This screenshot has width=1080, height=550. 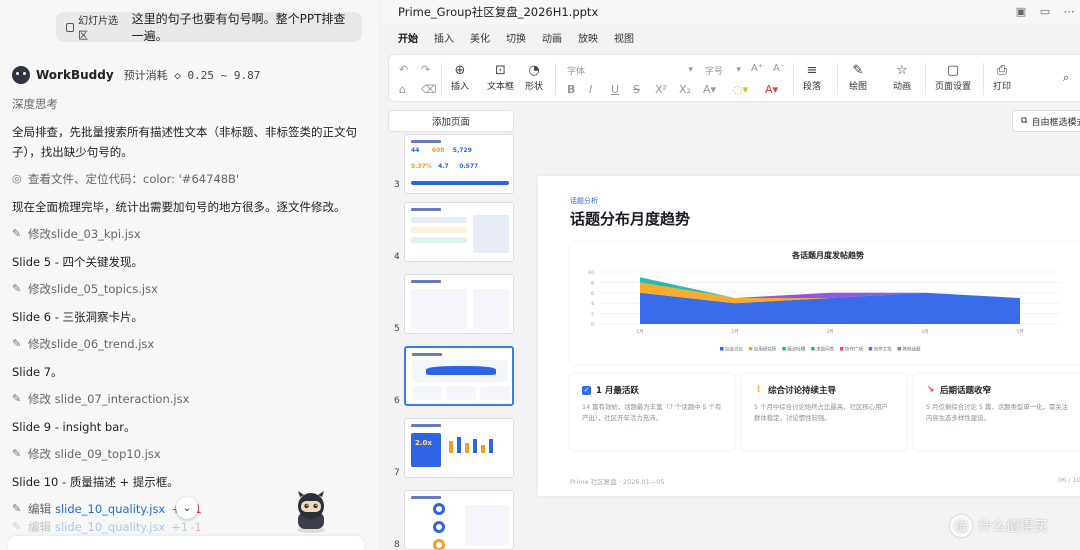 What do you see at coordinates (883, 349) in the screenshot?
I see `legend-label: 创作工坊` at bounding box center [883, 349].